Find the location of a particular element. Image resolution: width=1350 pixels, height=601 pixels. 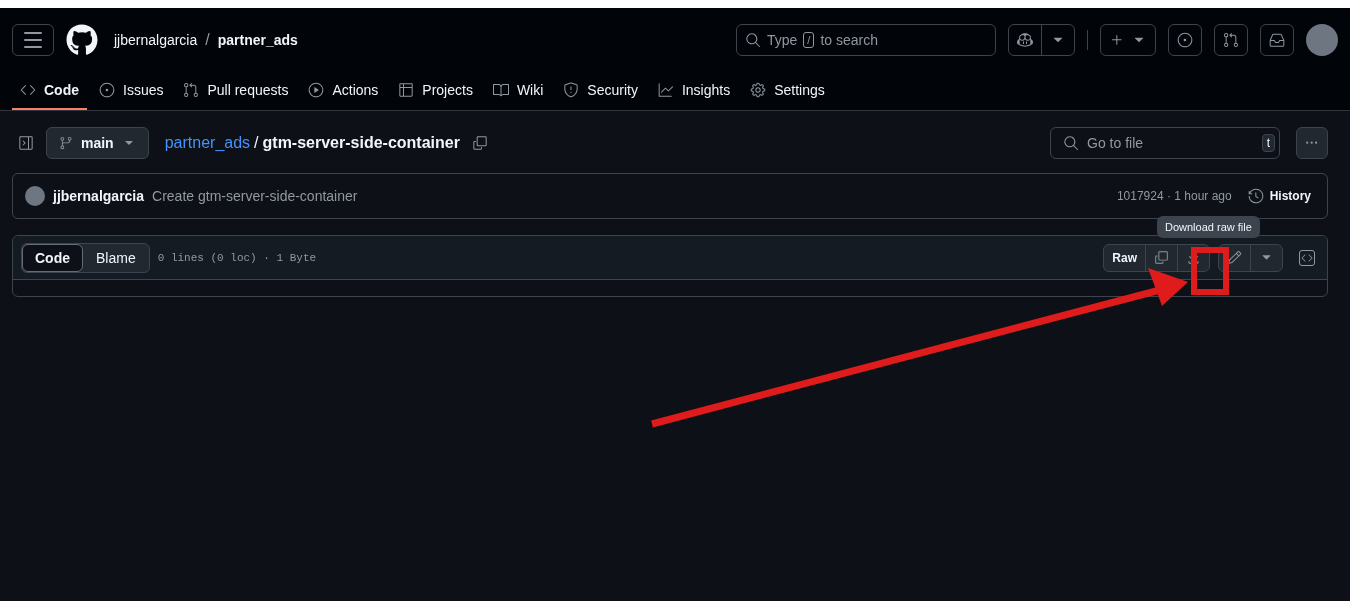

repo-tab: Code is located at coordinates (49, 91).